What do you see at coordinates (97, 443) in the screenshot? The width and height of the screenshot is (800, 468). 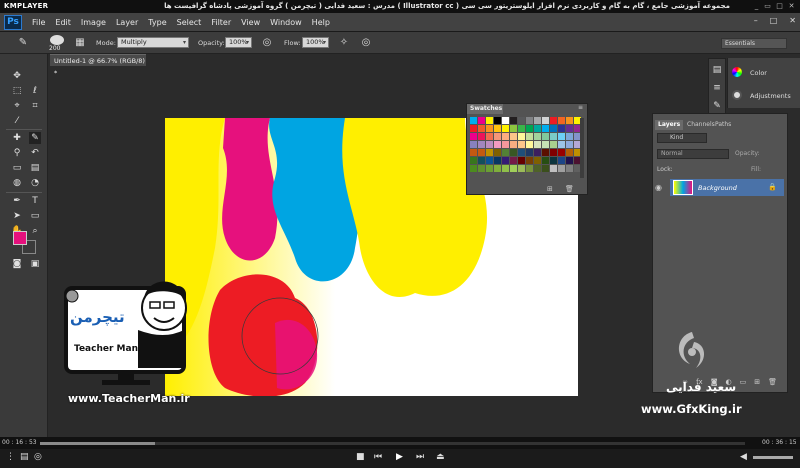 I see `seek-progress` at bounding box center [97, 443].